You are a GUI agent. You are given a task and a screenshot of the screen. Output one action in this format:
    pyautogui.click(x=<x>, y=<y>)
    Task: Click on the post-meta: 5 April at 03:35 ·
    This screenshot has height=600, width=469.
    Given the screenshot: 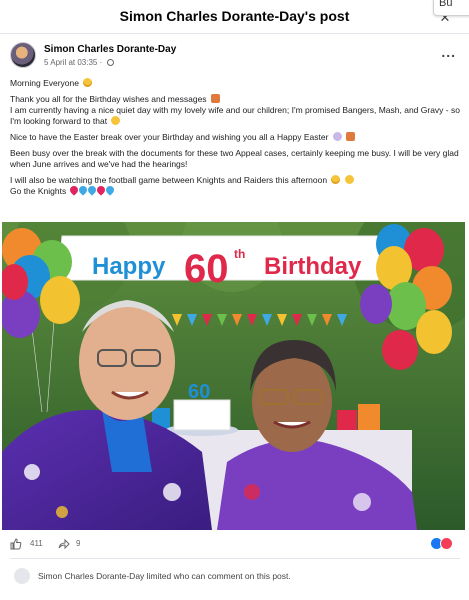 What is the action you would take?
    pyautogui.click(x=79, y=62)
    